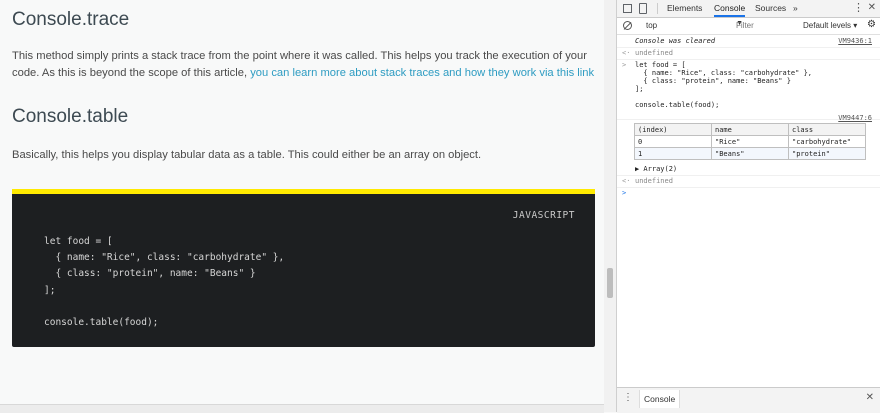 Image resolution: width=880 pixels, height=413 pixels. I want to click on filter-input, so click(764, 25).